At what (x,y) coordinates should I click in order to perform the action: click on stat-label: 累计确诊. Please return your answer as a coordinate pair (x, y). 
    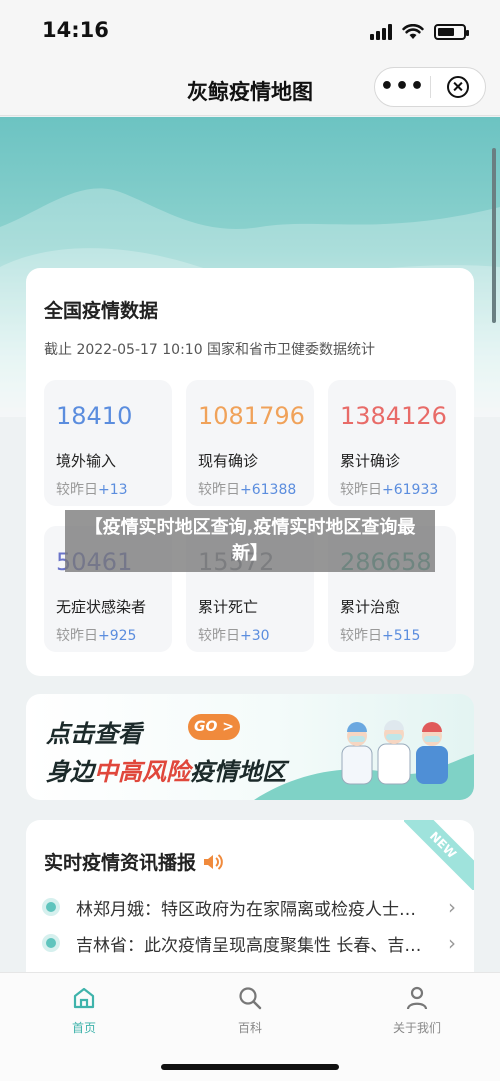
    Looking at the image, I should click on (370, 461).